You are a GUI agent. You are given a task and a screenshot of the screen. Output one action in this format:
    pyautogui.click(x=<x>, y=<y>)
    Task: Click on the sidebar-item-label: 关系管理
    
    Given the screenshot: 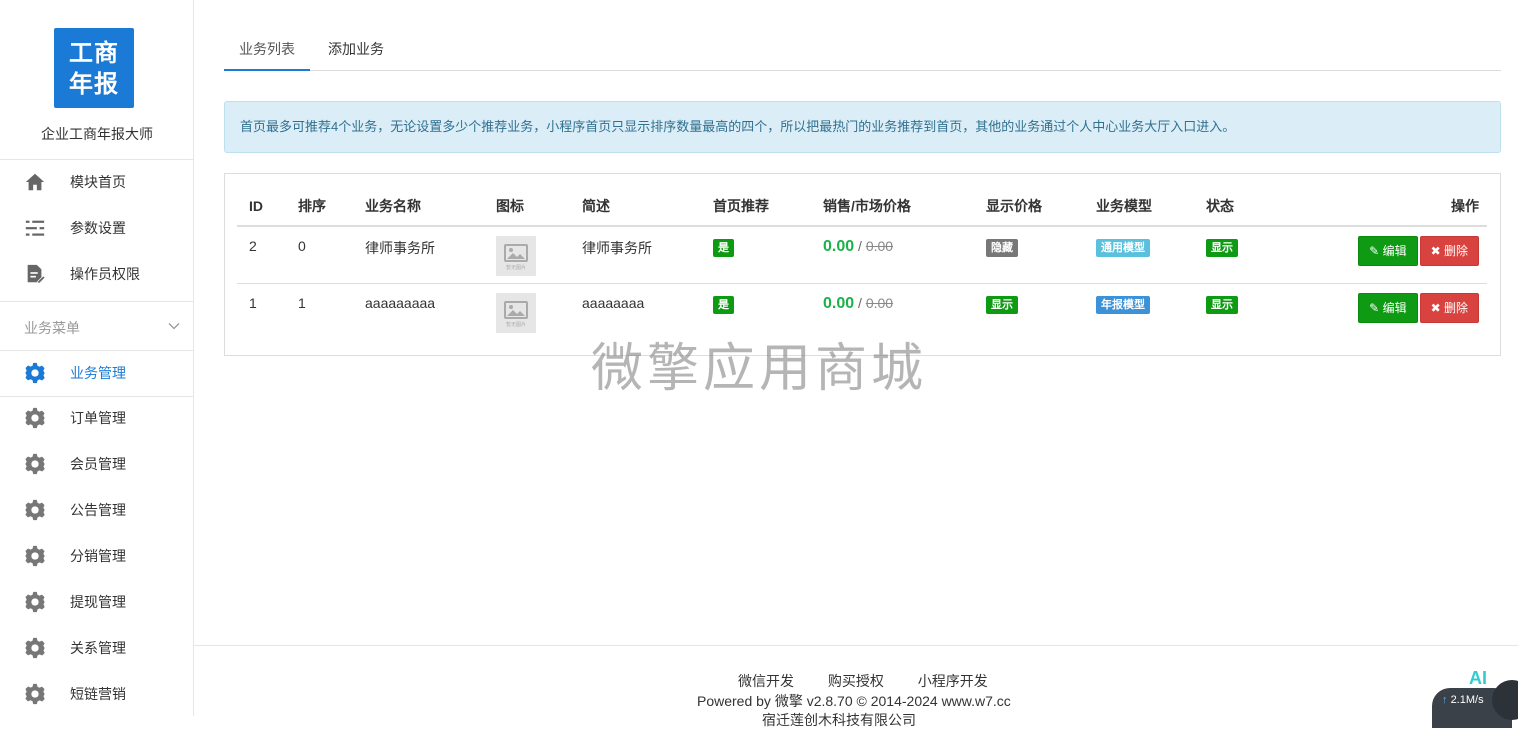 What is the action you would take?
    pyautogui.click(x=98, y=648)
    